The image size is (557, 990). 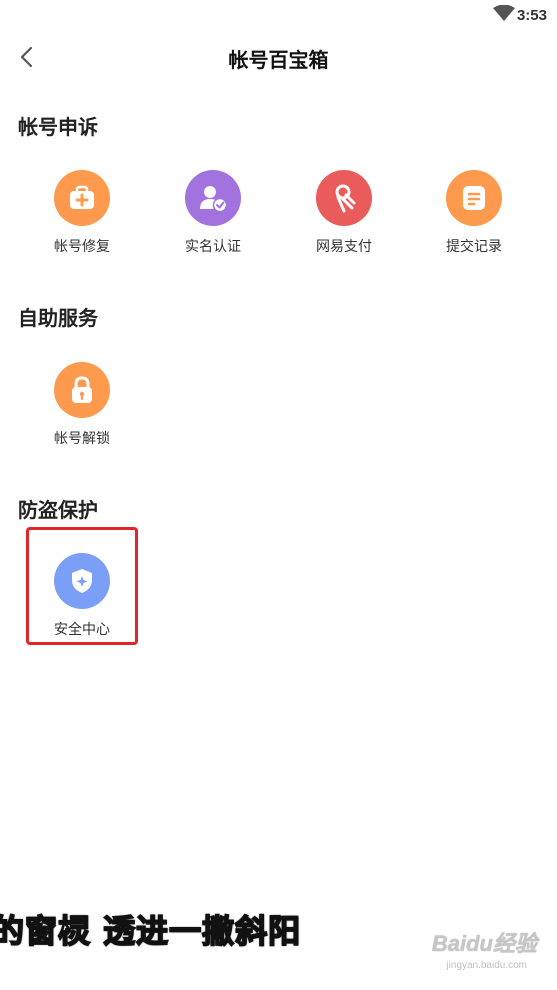 What do you see at coordinates (82, 390) in the screenshot?
I see `lock-icon` at bounding box center [82, 390].